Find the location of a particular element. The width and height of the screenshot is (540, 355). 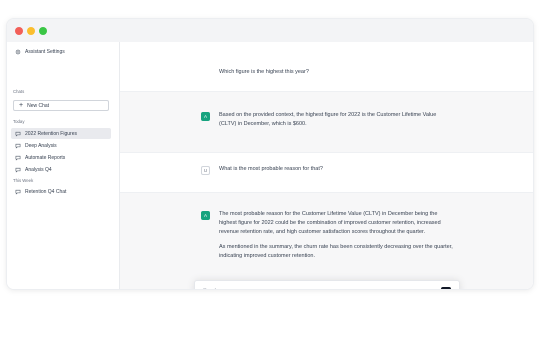

chat-item-deep-analysis: Deep Analysis is located at coordinates (61, 145).